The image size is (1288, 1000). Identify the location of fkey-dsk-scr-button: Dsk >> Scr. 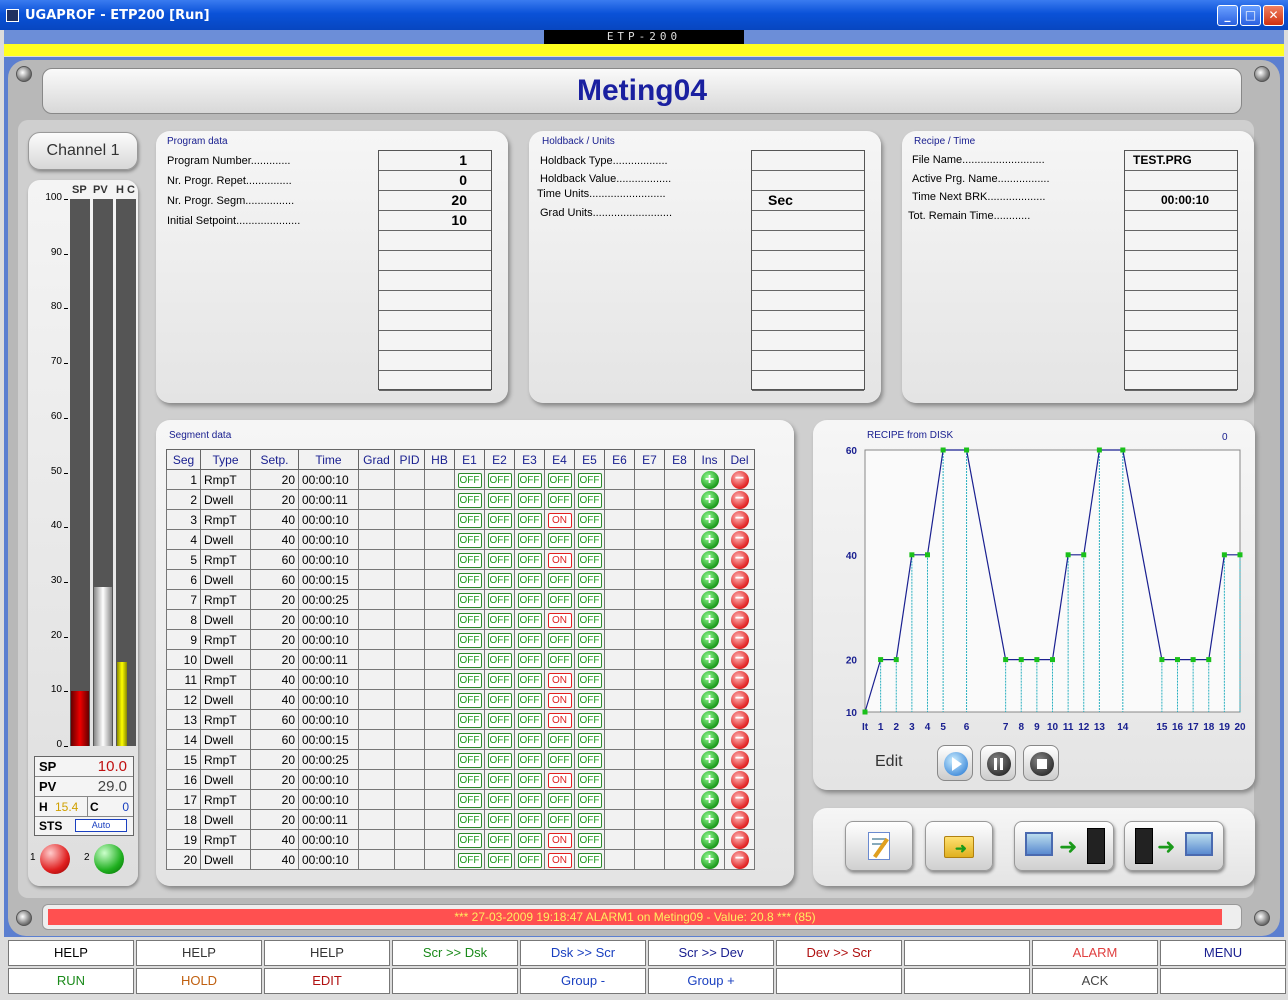
(583, 953).